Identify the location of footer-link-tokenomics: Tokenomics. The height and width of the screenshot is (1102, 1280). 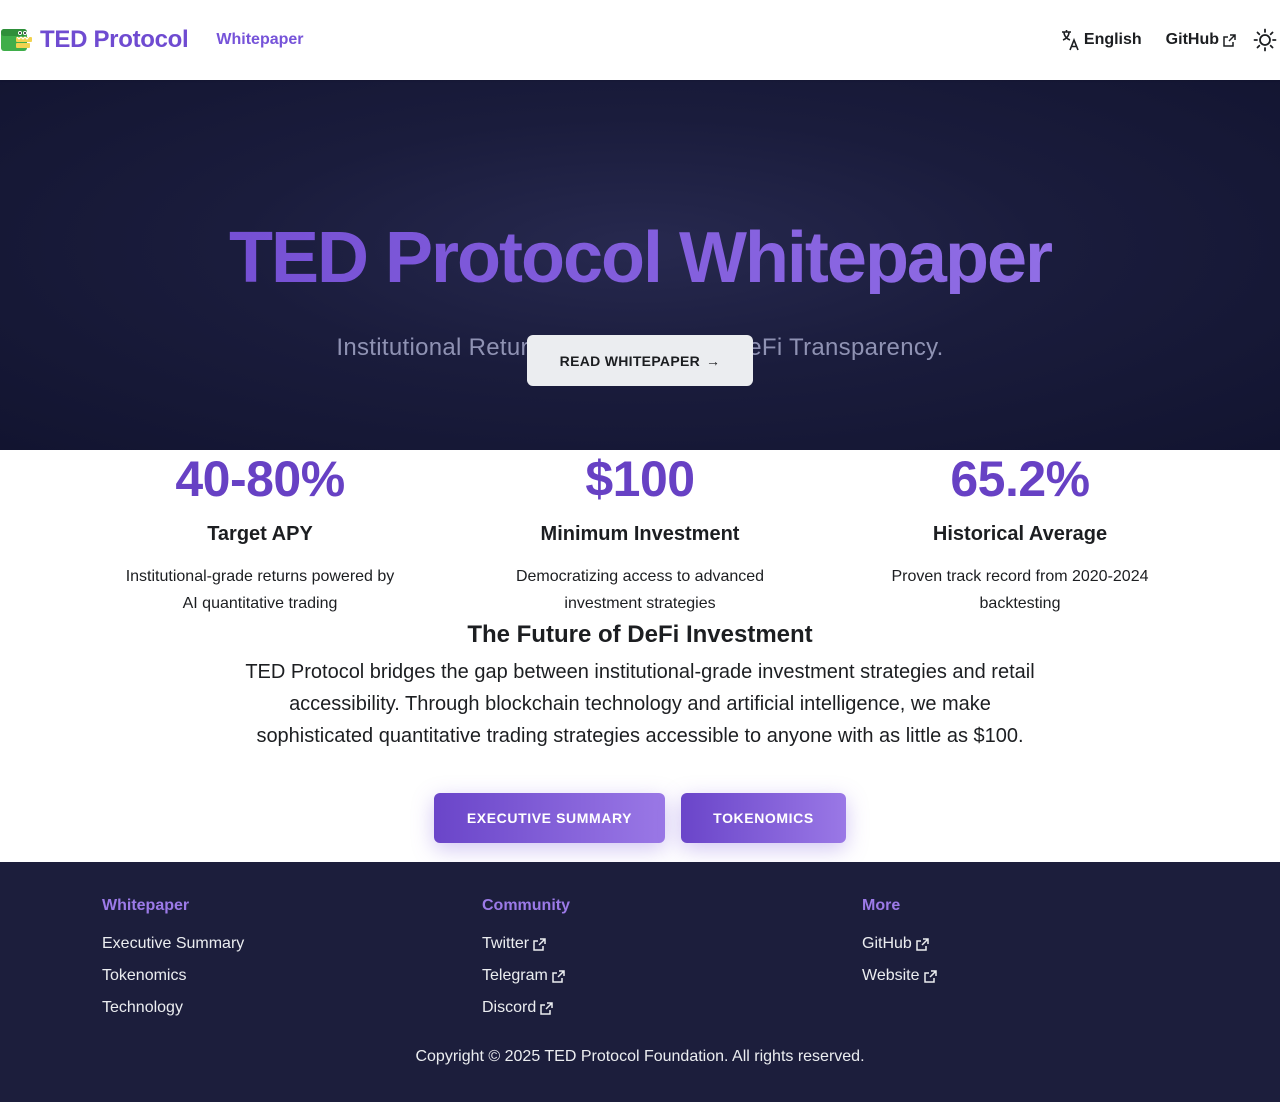
(282, 976).